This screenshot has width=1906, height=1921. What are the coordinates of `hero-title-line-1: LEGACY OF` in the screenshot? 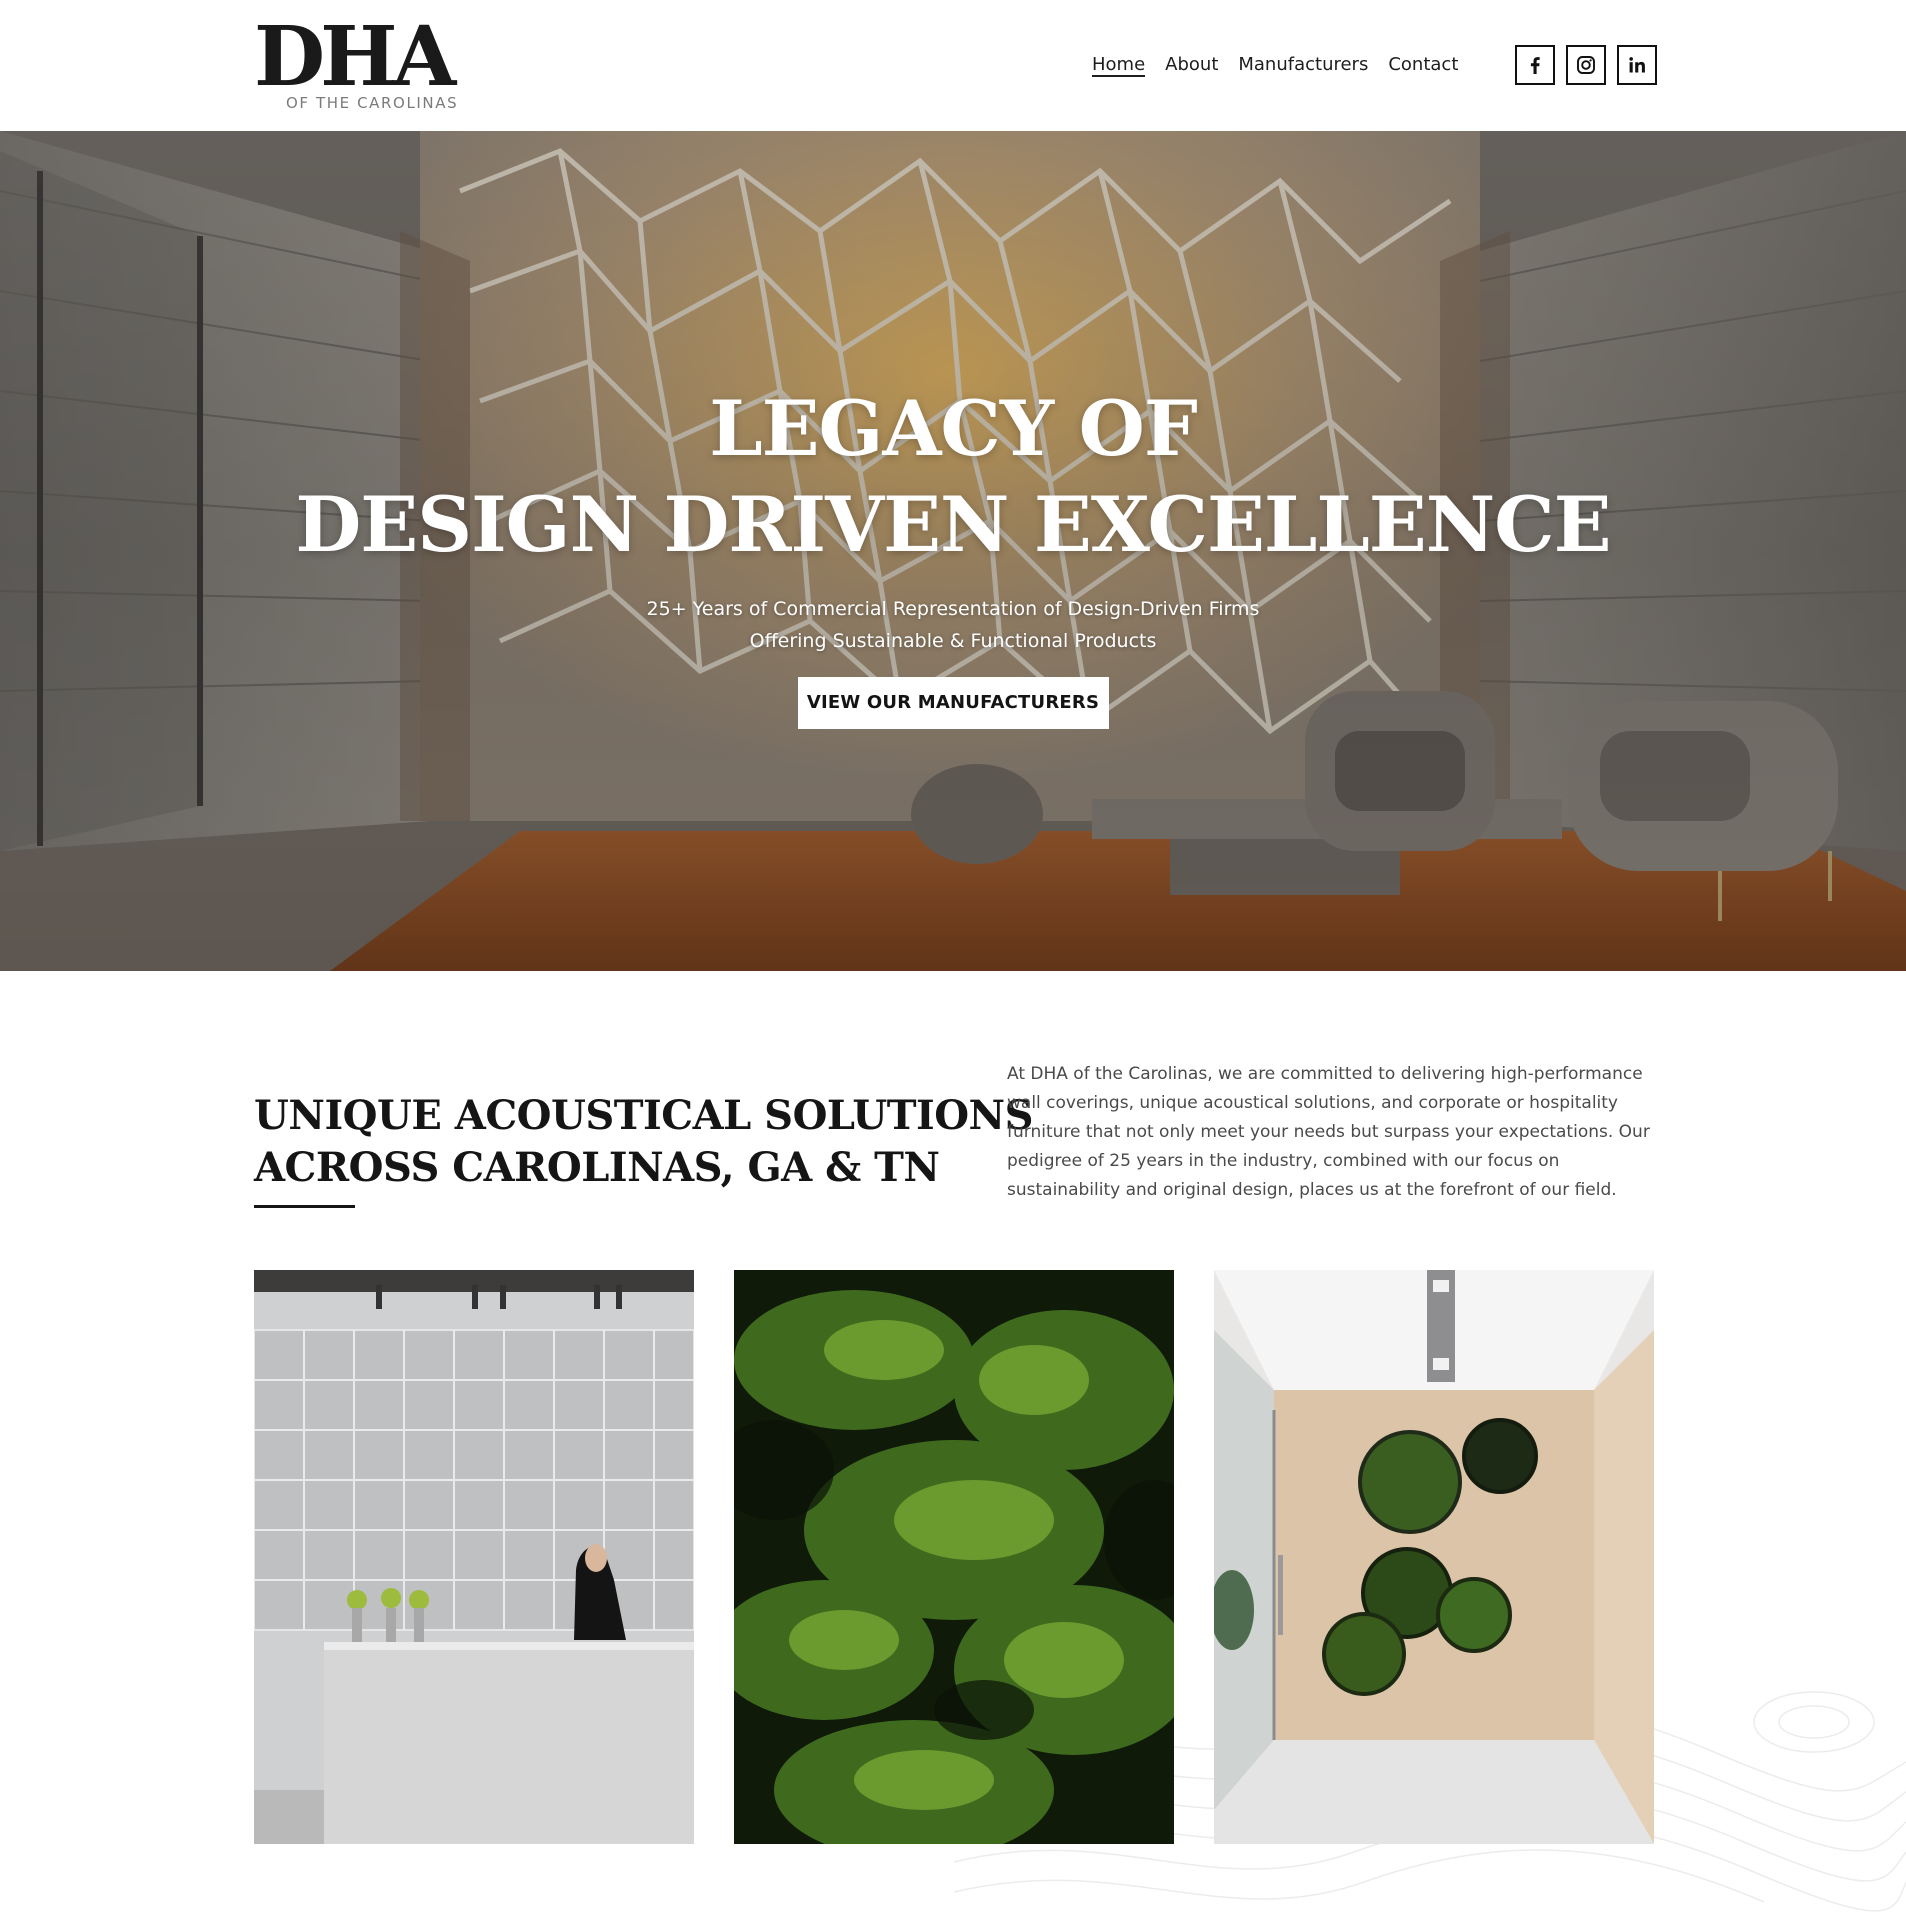 It's located at (953, 428).